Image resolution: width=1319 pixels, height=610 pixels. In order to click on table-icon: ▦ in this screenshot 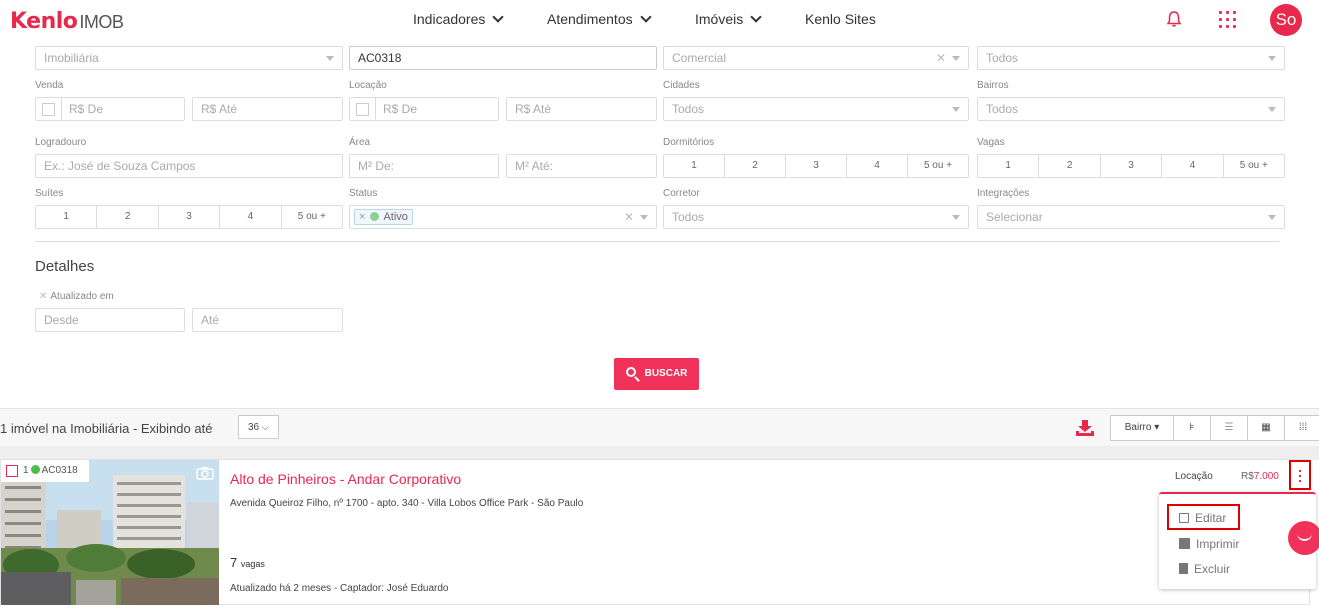, I will do `click(1266, 428)`.